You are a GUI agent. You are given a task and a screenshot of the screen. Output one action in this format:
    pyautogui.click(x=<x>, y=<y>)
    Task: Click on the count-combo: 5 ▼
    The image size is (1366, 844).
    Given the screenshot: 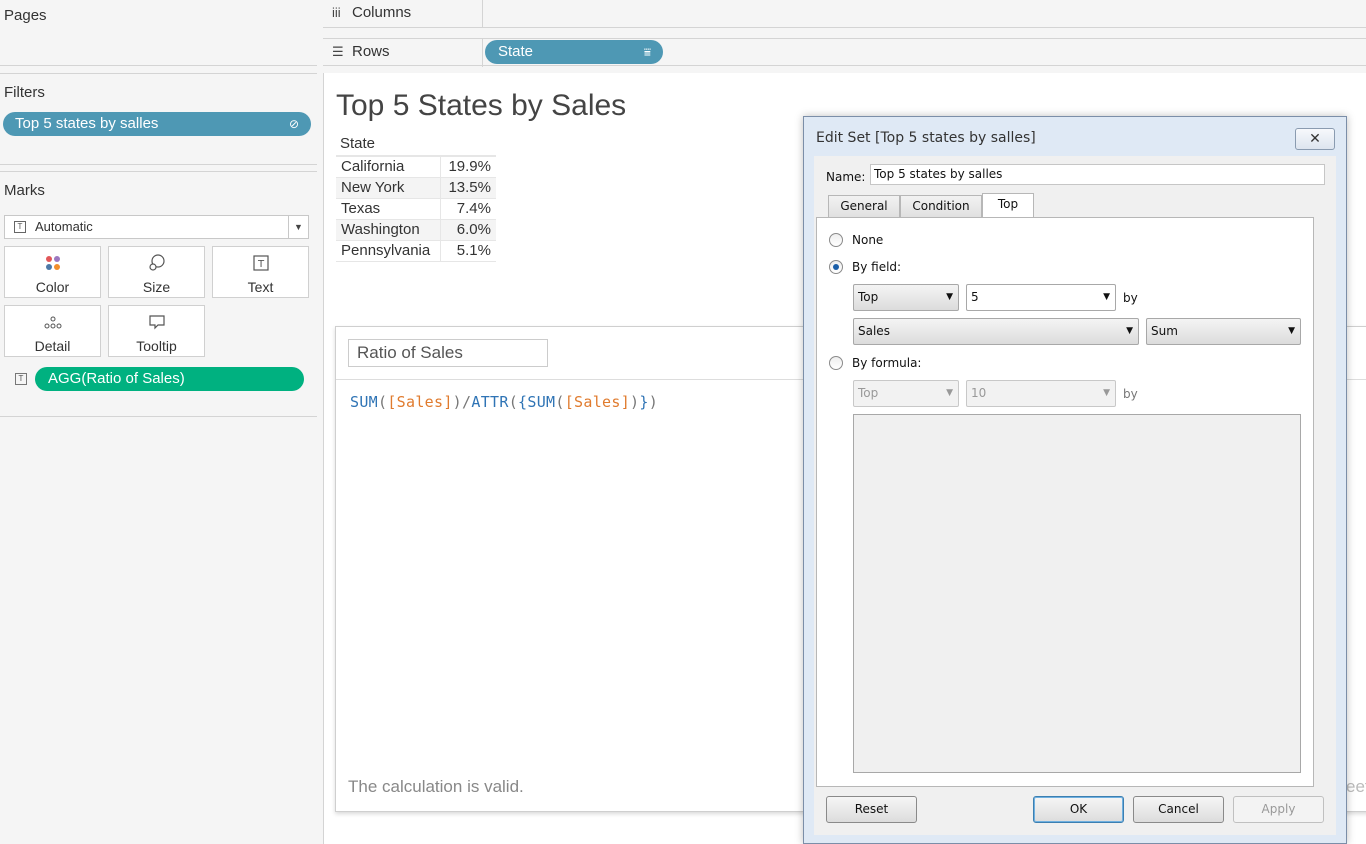 What is the action you would take?
    pyautogui.click(x=1041, y=297)
    